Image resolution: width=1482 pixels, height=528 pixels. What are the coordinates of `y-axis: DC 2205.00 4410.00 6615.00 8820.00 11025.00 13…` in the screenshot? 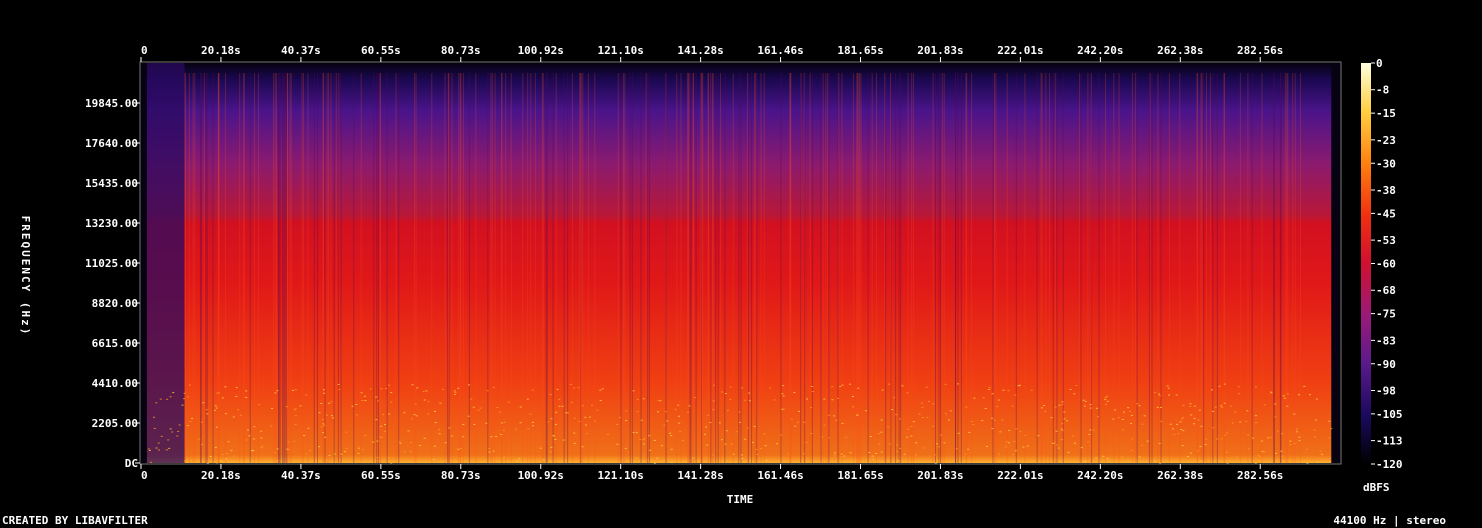 It's located at (112, 283).